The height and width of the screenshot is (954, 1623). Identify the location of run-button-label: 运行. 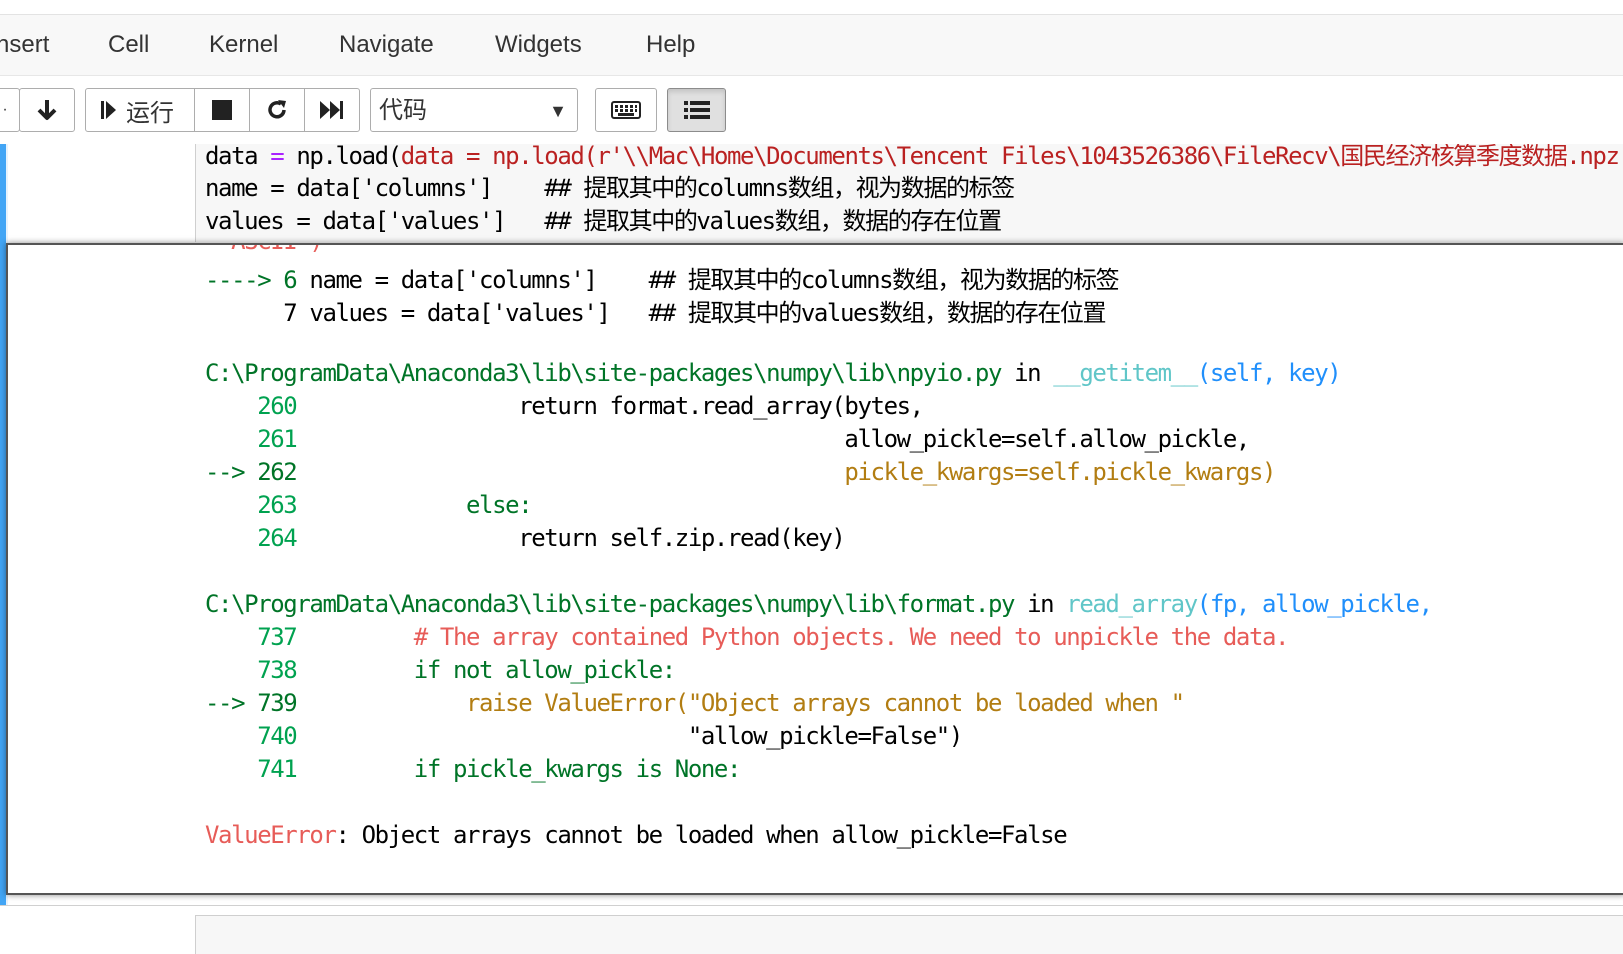
(150, 113).